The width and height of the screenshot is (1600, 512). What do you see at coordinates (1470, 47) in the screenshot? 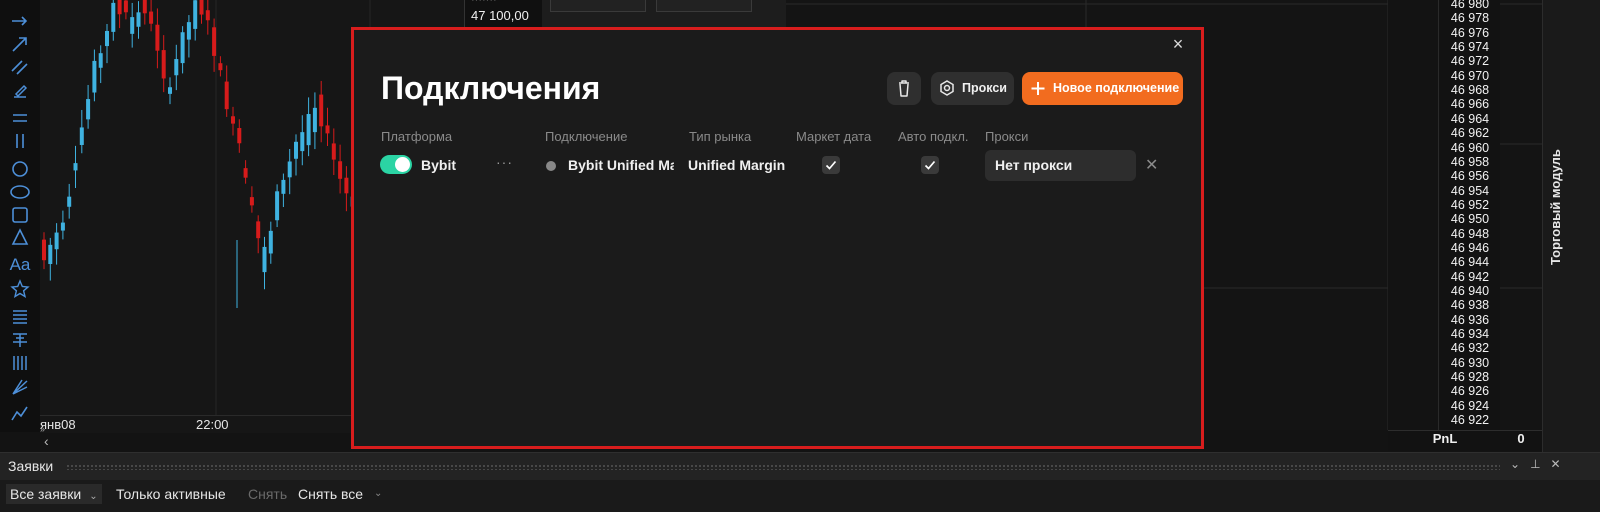
I see `ladder-price: 46 974` at bounding box center [1470, 47].